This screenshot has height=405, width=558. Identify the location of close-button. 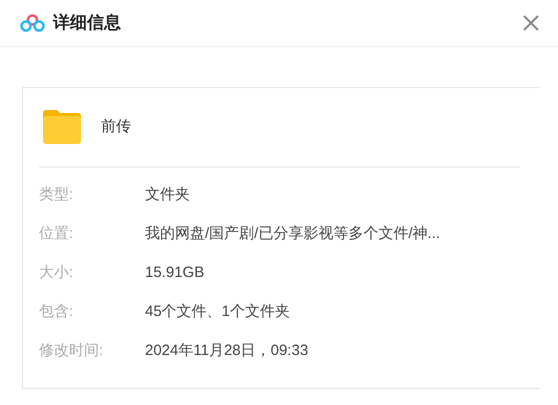
(531, 23).